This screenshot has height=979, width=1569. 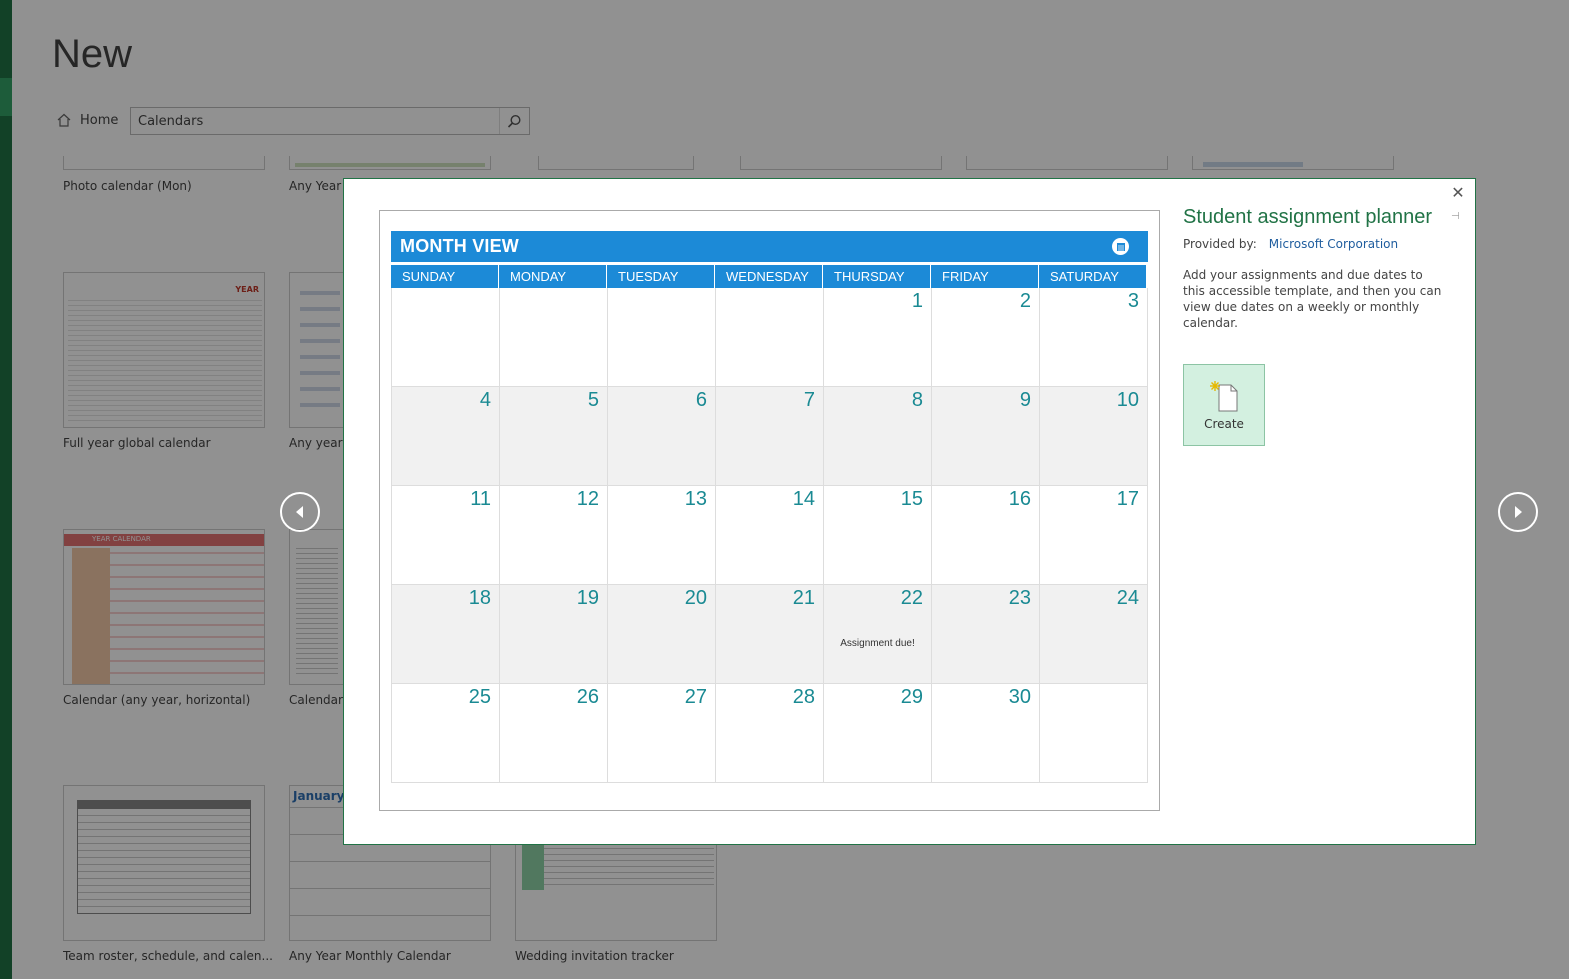 What do you see at coordinates (1333, 244) in the screenshot?
I see `provider-link: Microsoft Corporation` at bounding box center [1333, 244].